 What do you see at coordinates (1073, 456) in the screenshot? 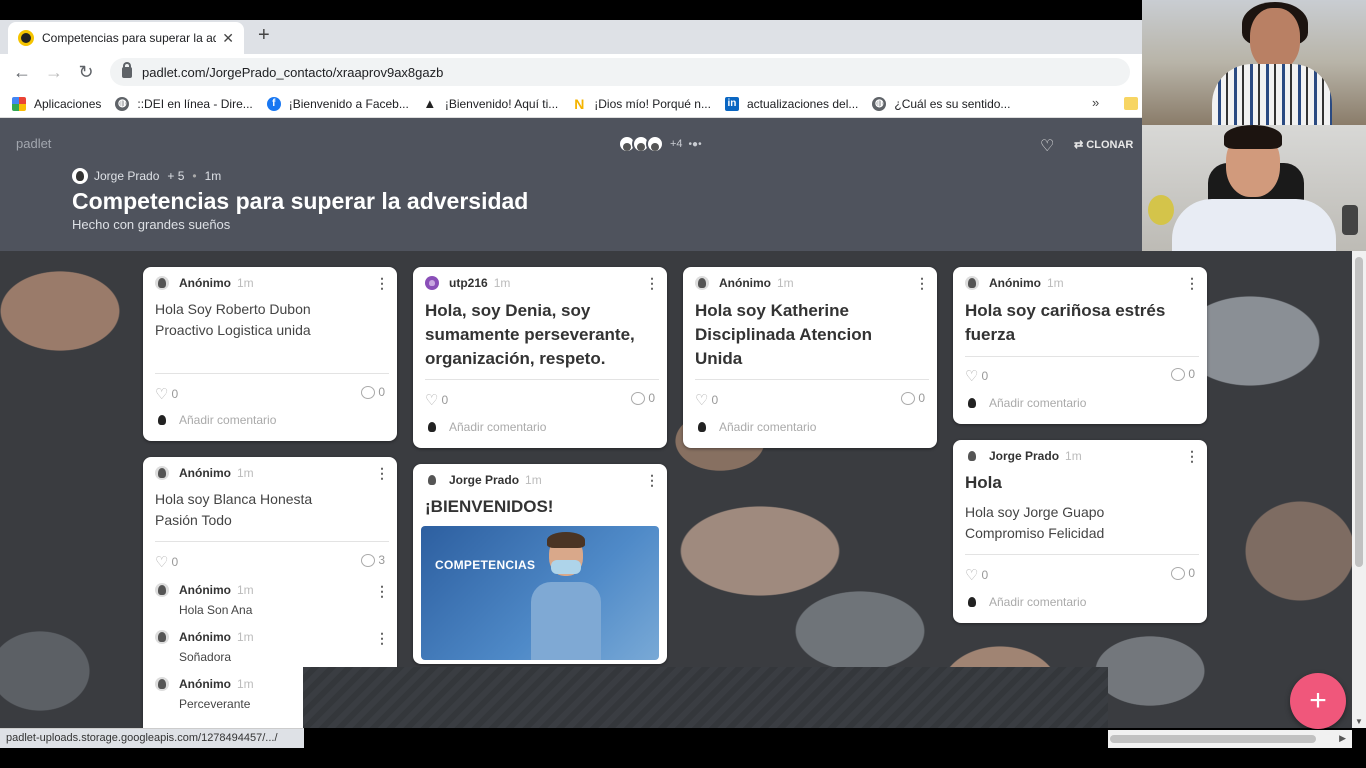
I see `post-time: 1m` at bounding box center [1073, 456].